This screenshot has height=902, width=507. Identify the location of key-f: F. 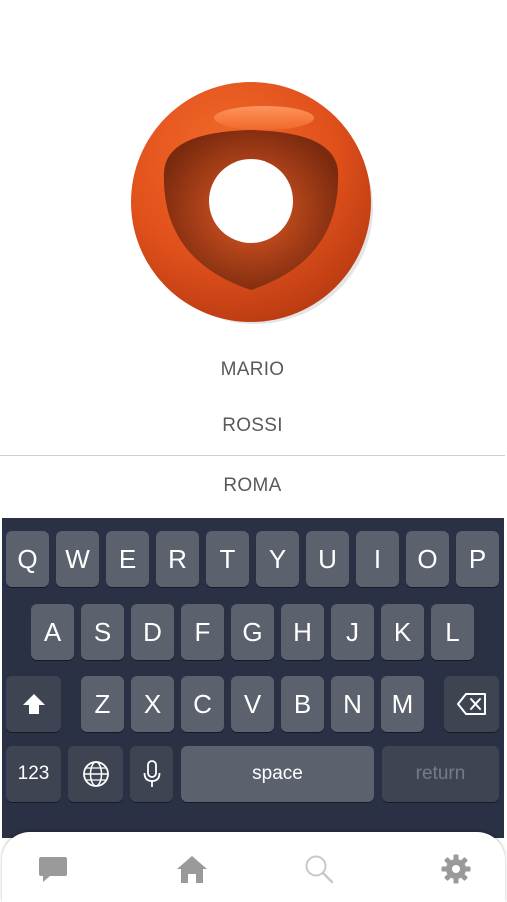
(202, 632).